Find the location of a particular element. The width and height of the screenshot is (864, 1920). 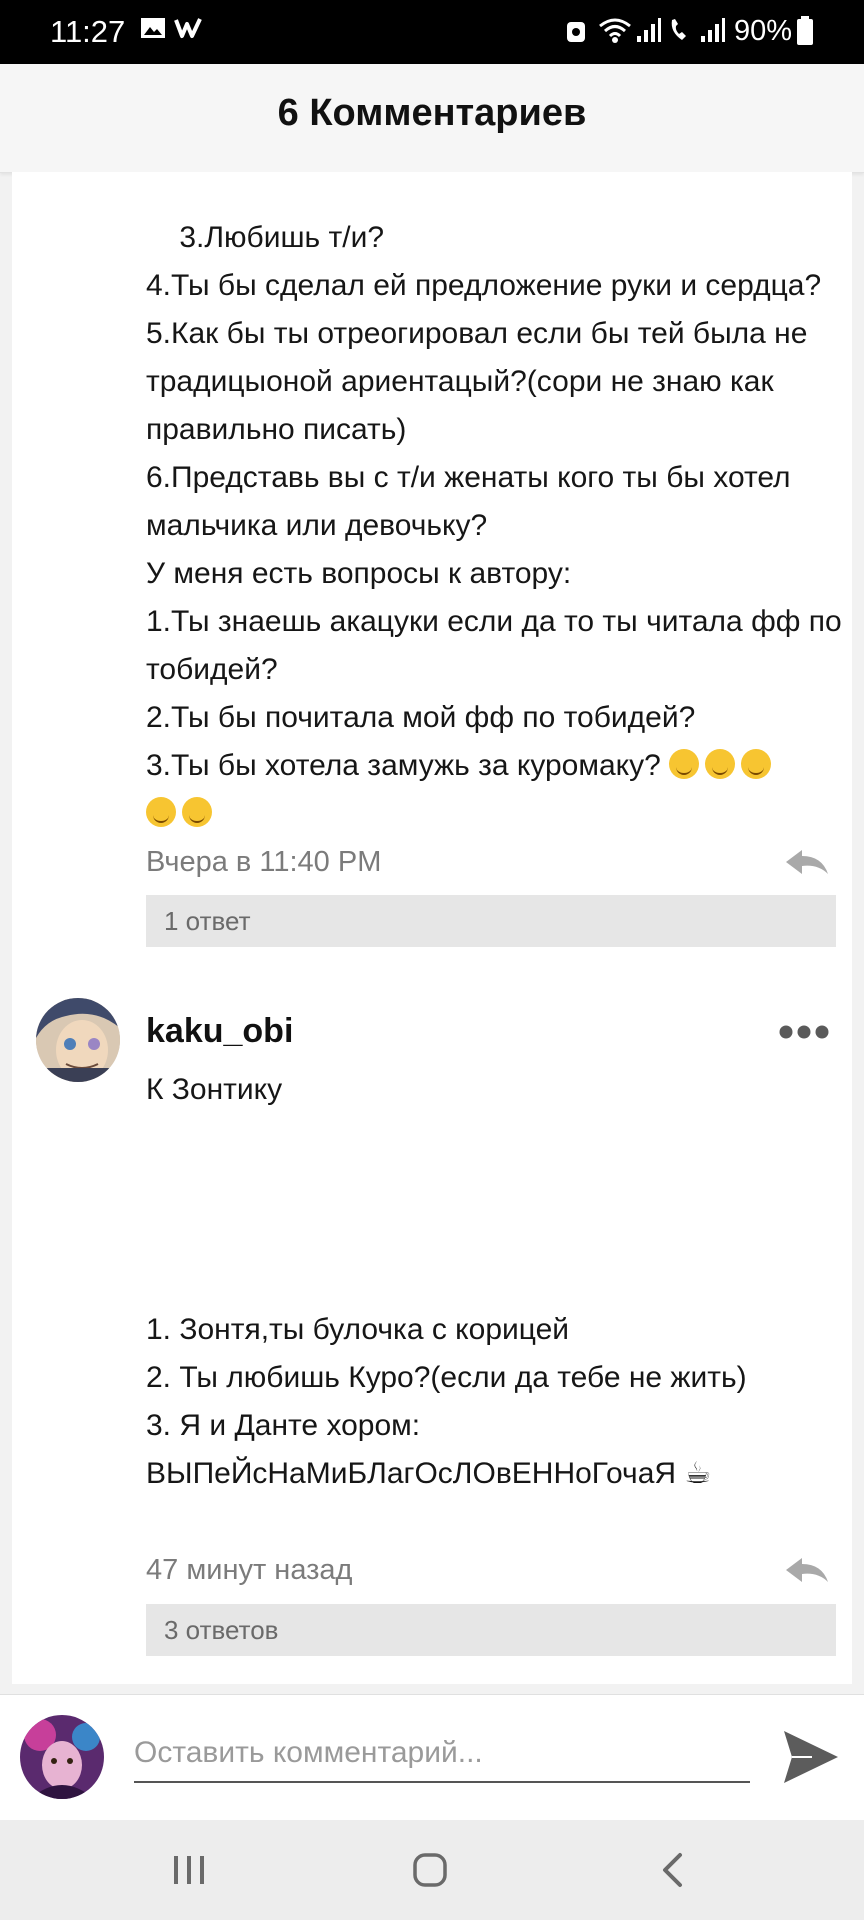

system-nav-bar is located at coordinates (432, 1870).